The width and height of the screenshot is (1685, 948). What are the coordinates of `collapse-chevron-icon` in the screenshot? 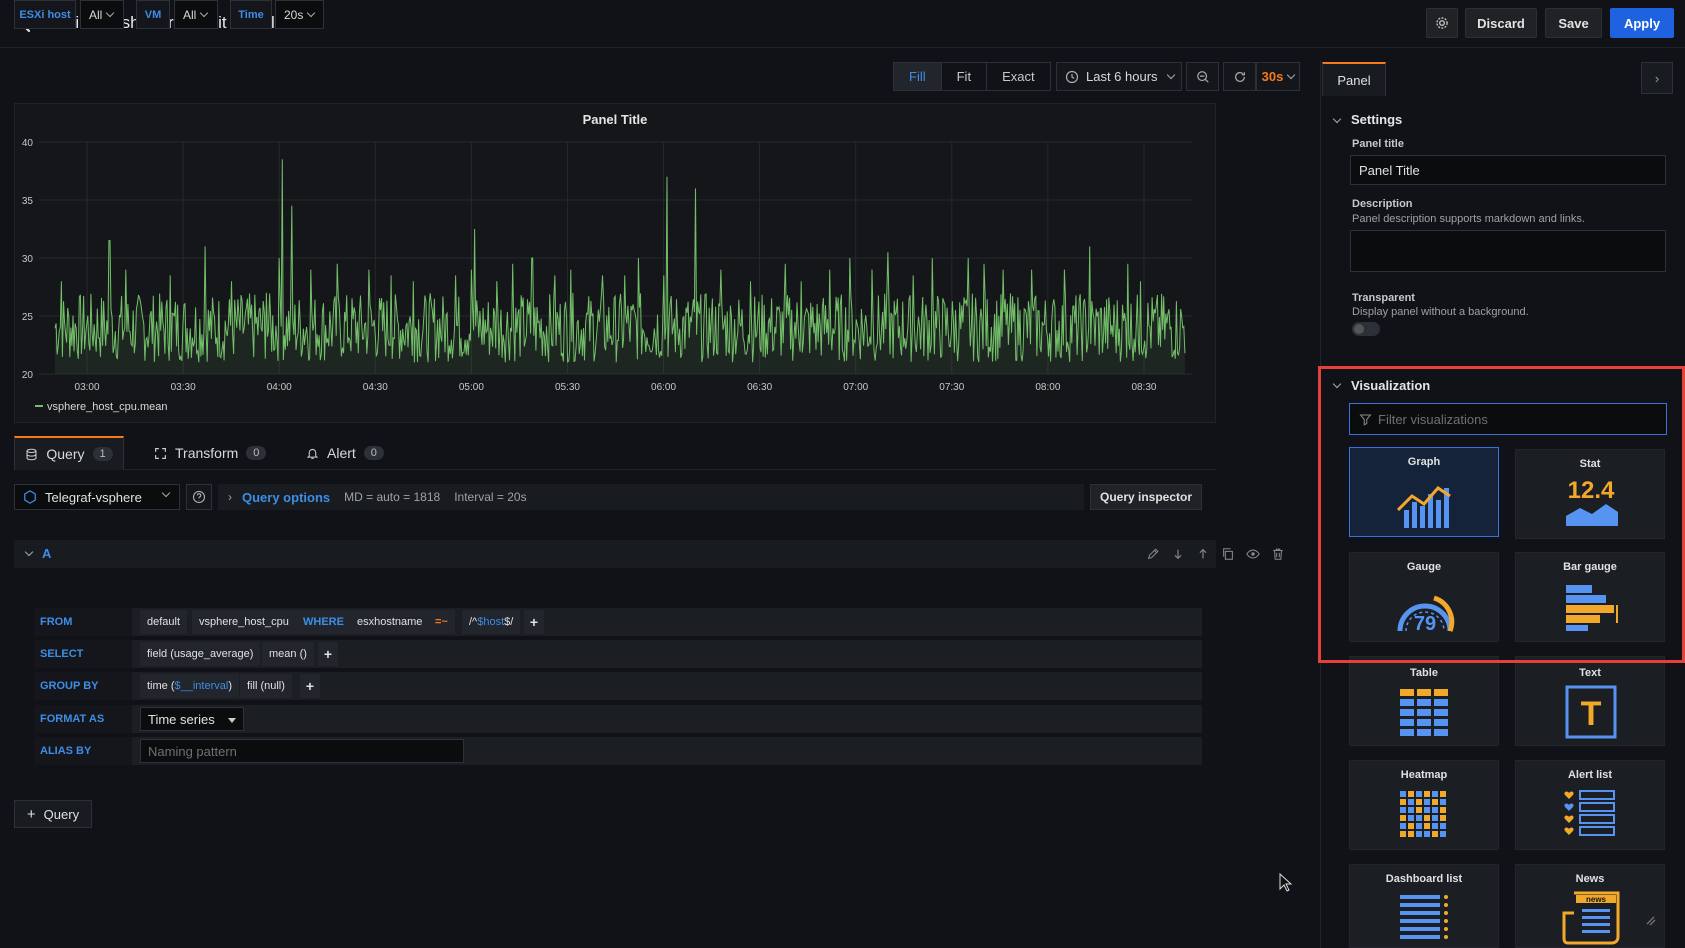 It's located at (29, 552).